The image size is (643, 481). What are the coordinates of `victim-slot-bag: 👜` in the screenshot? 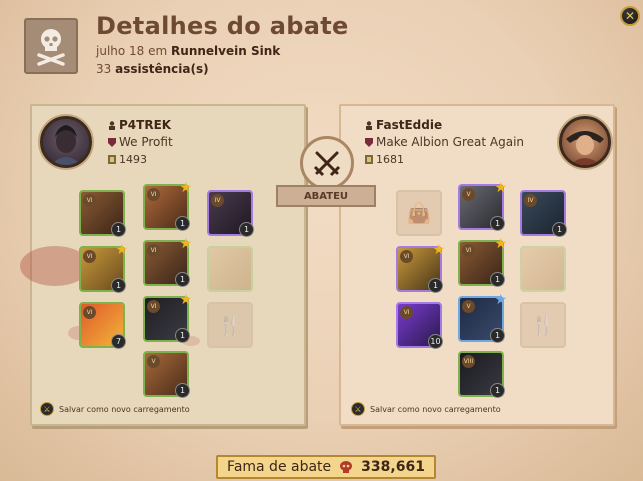 It's located at (419, 213).